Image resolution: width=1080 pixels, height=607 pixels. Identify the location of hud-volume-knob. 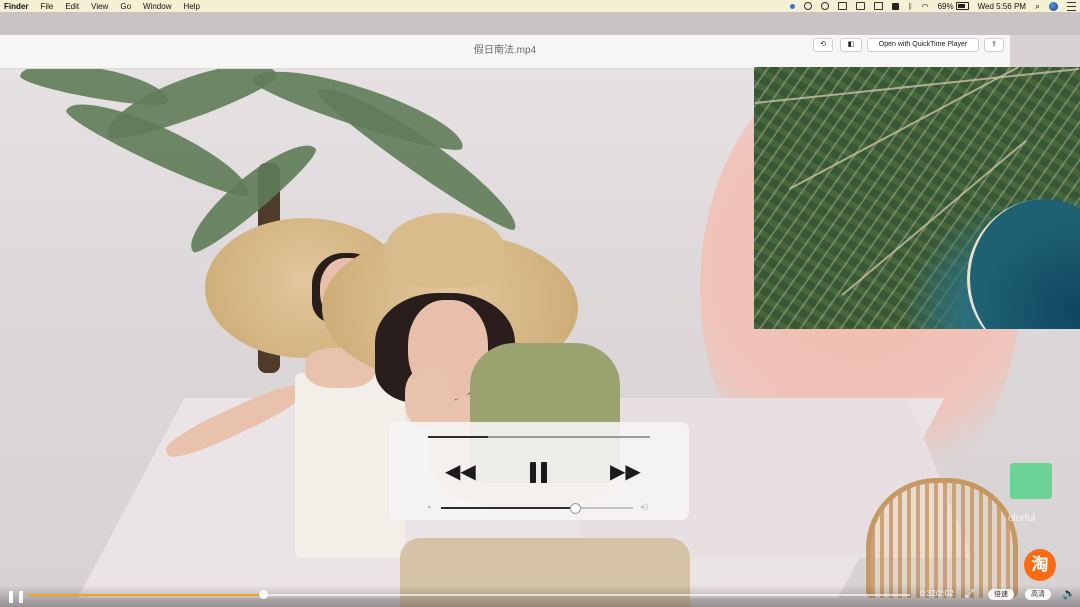
(576, 508).